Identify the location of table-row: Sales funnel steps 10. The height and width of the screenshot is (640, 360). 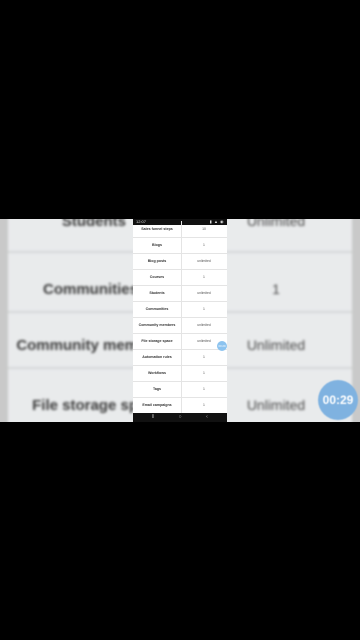
(180, 229).